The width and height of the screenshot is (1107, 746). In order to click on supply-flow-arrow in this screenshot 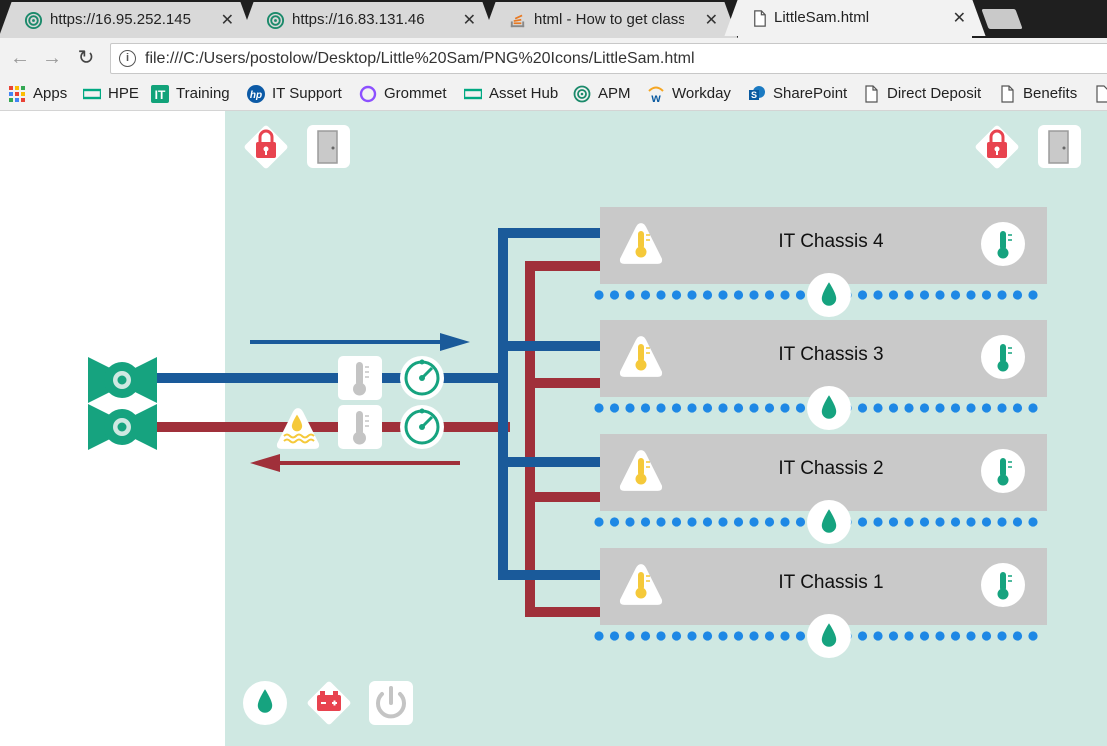, I will do `click(360, 342)`.